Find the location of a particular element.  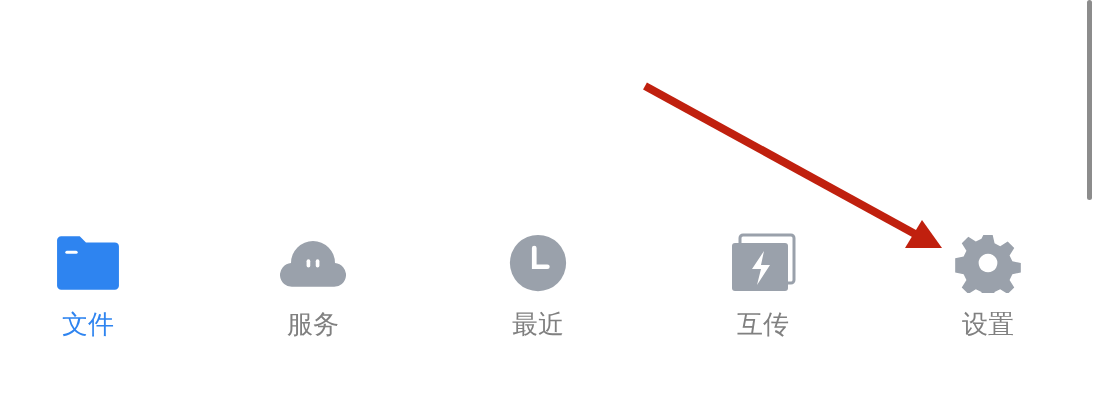

settings-icon is located at coordinates (987, 263).